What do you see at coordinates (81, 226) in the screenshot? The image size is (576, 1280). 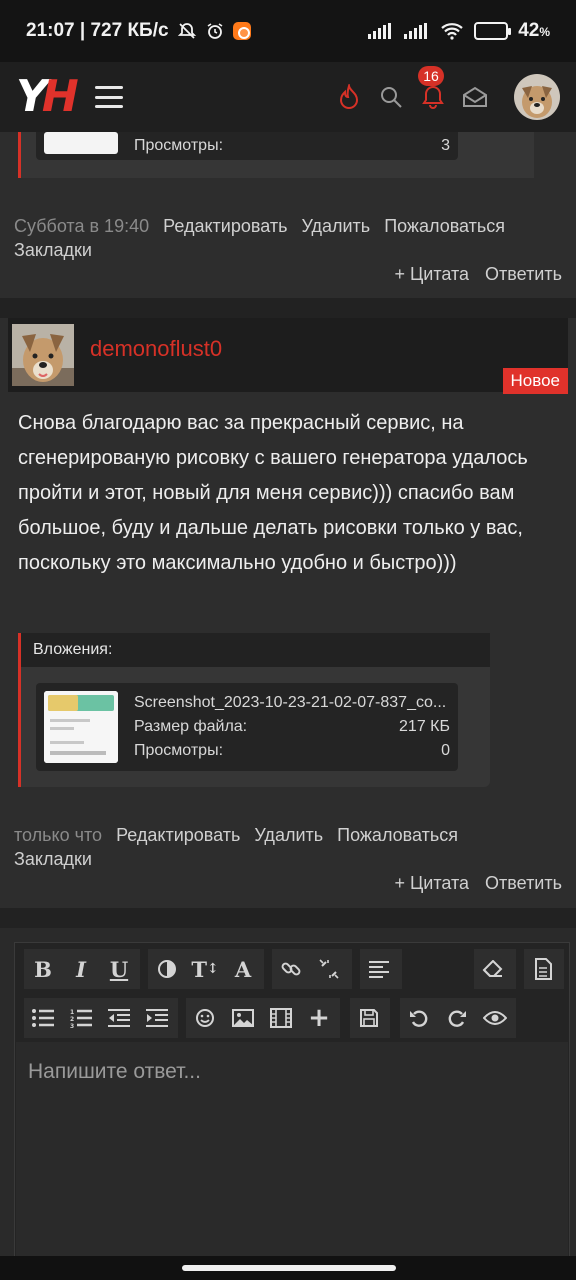 I see `post-date: Суббота в 19:40` at bounding box center [81, 226].